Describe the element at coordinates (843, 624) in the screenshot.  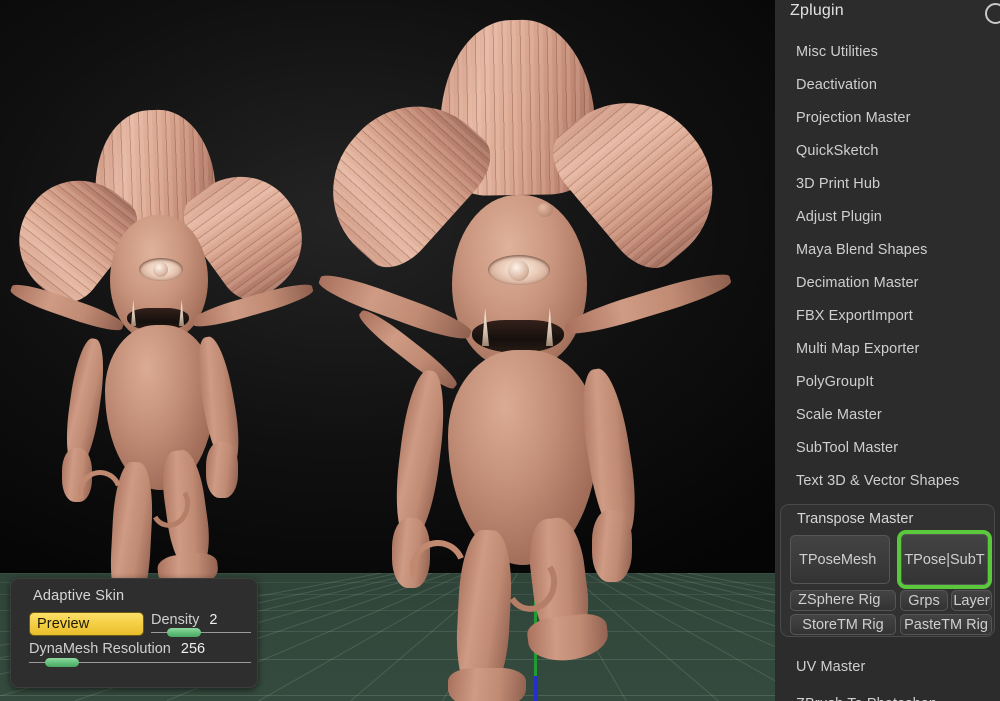
I see `storetm-rig-button: StoreTM Rig` at that location.